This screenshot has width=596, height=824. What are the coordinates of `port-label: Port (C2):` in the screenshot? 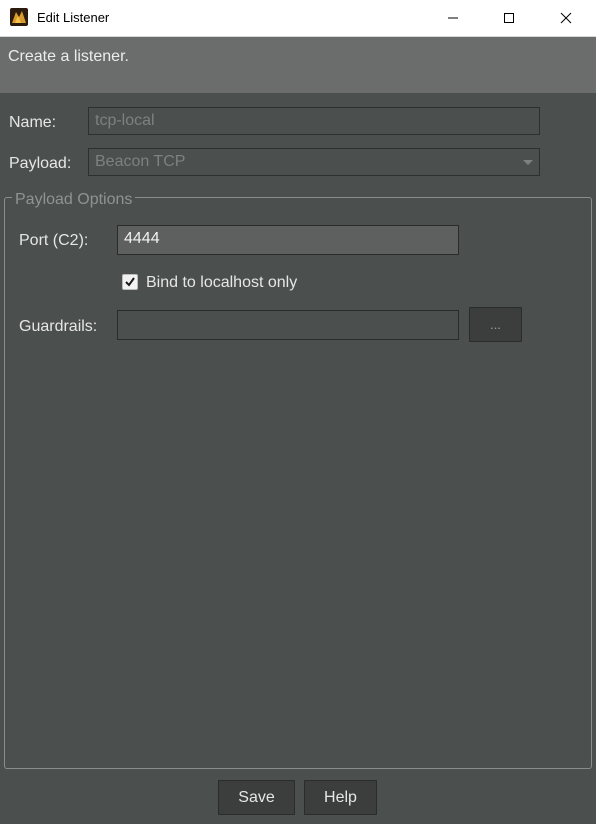 It's located at (54, 240).